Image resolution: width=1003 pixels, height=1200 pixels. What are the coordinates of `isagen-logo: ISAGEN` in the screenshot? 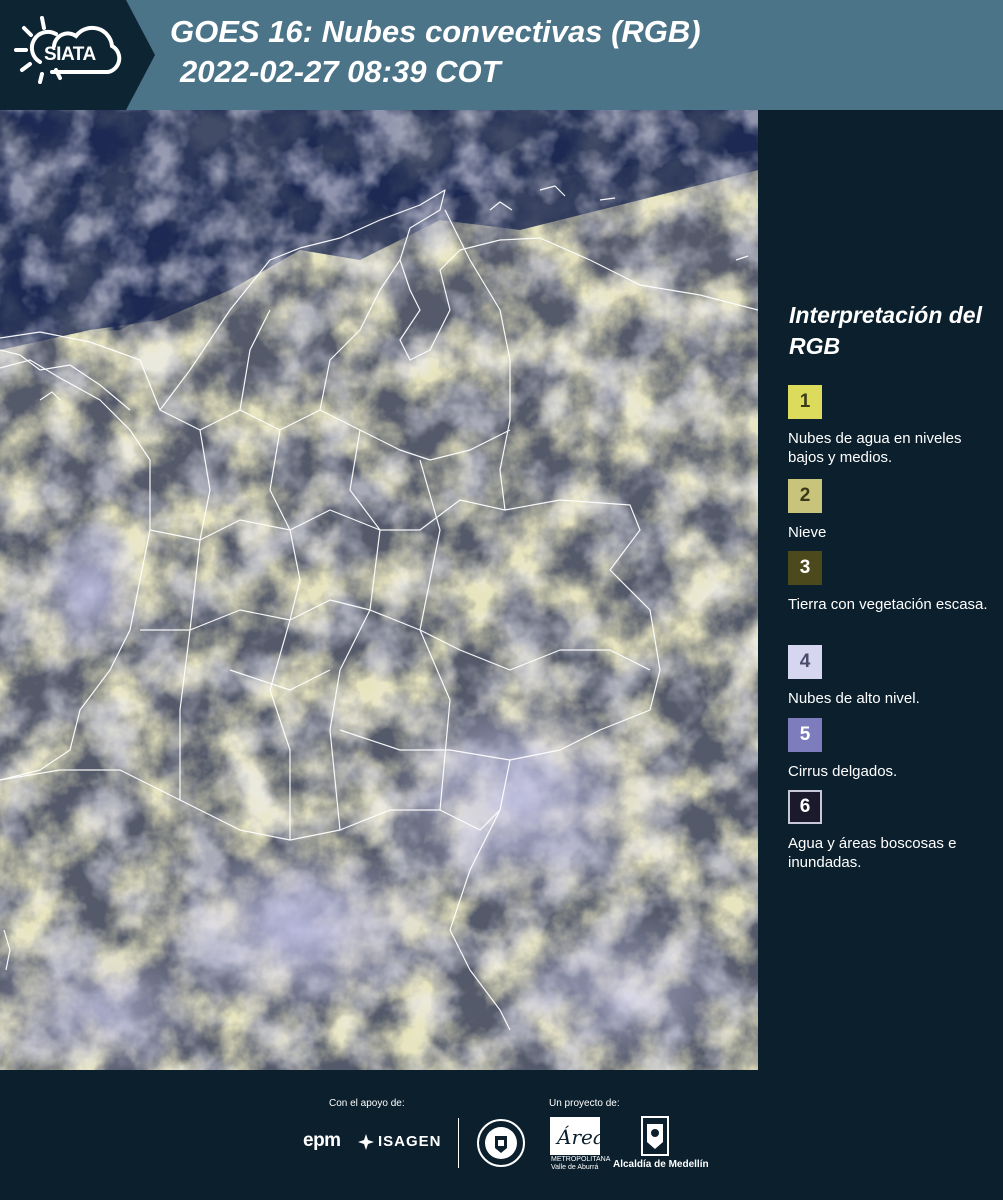 It's located at (400, 1141).